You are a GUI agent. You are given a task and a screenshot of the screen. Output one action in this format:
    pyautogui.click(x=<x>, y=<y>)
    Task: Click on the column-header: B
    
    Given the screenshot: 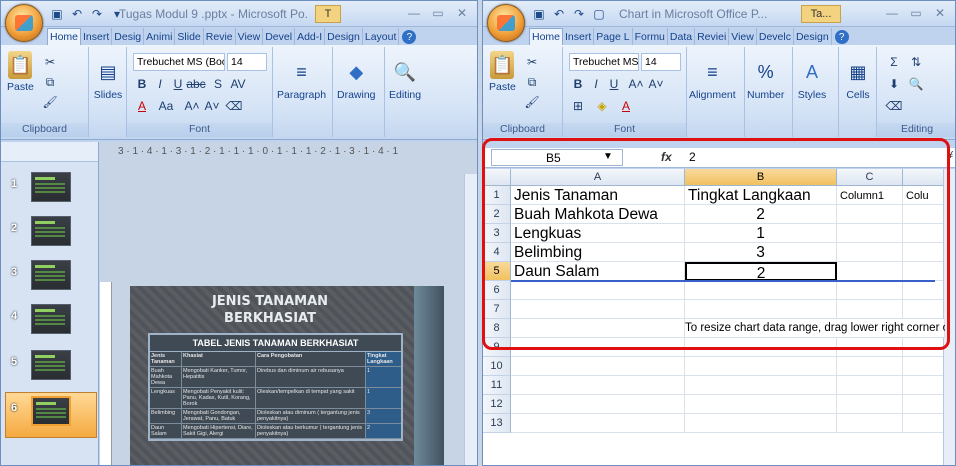 What is the action you would take?
    pyautogui.click(x=761, y=177)
    